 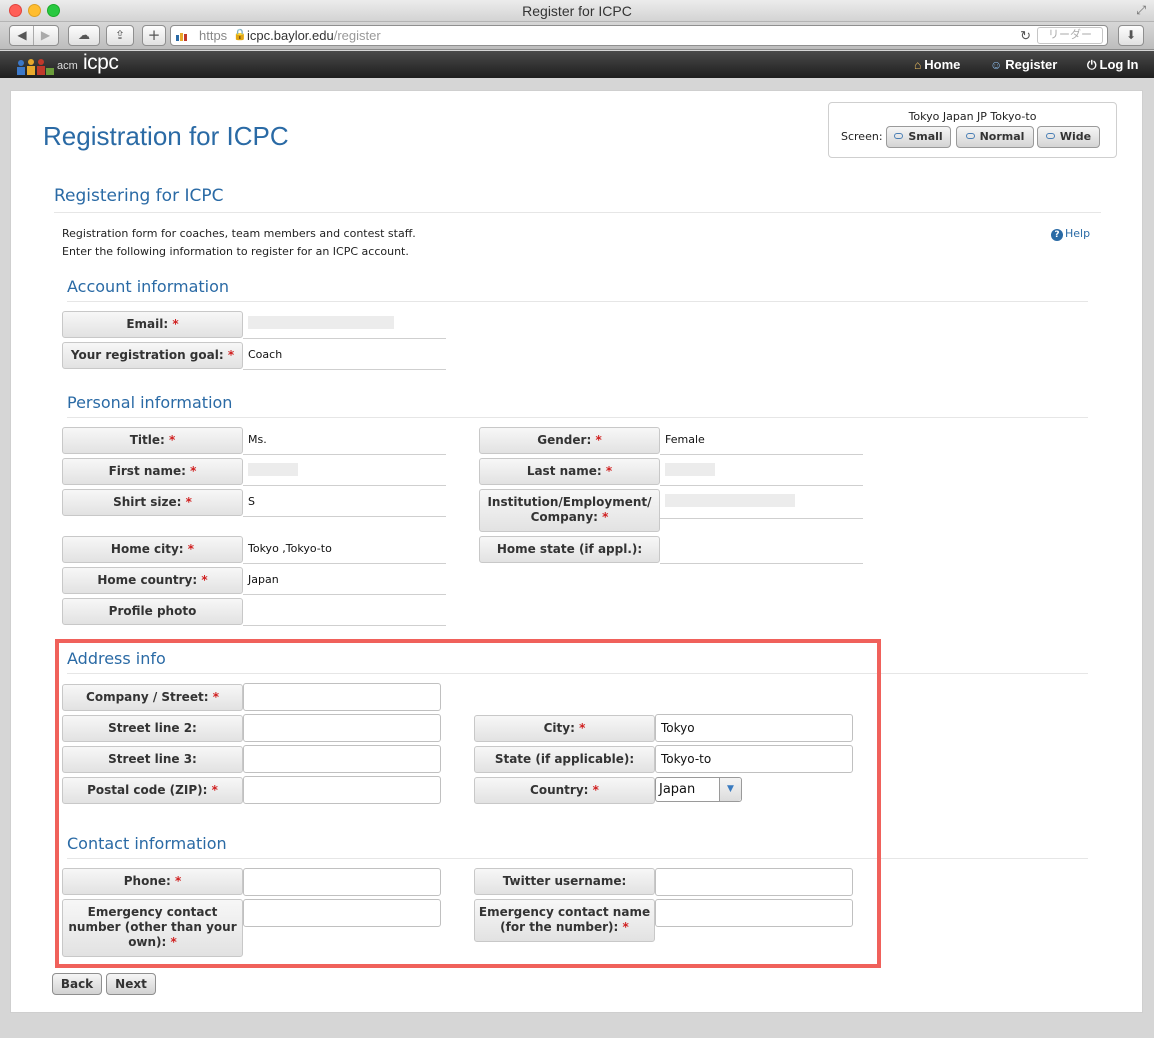 I want to click on url-host: icpc.baylor.edu, so click(x=290, y=35).